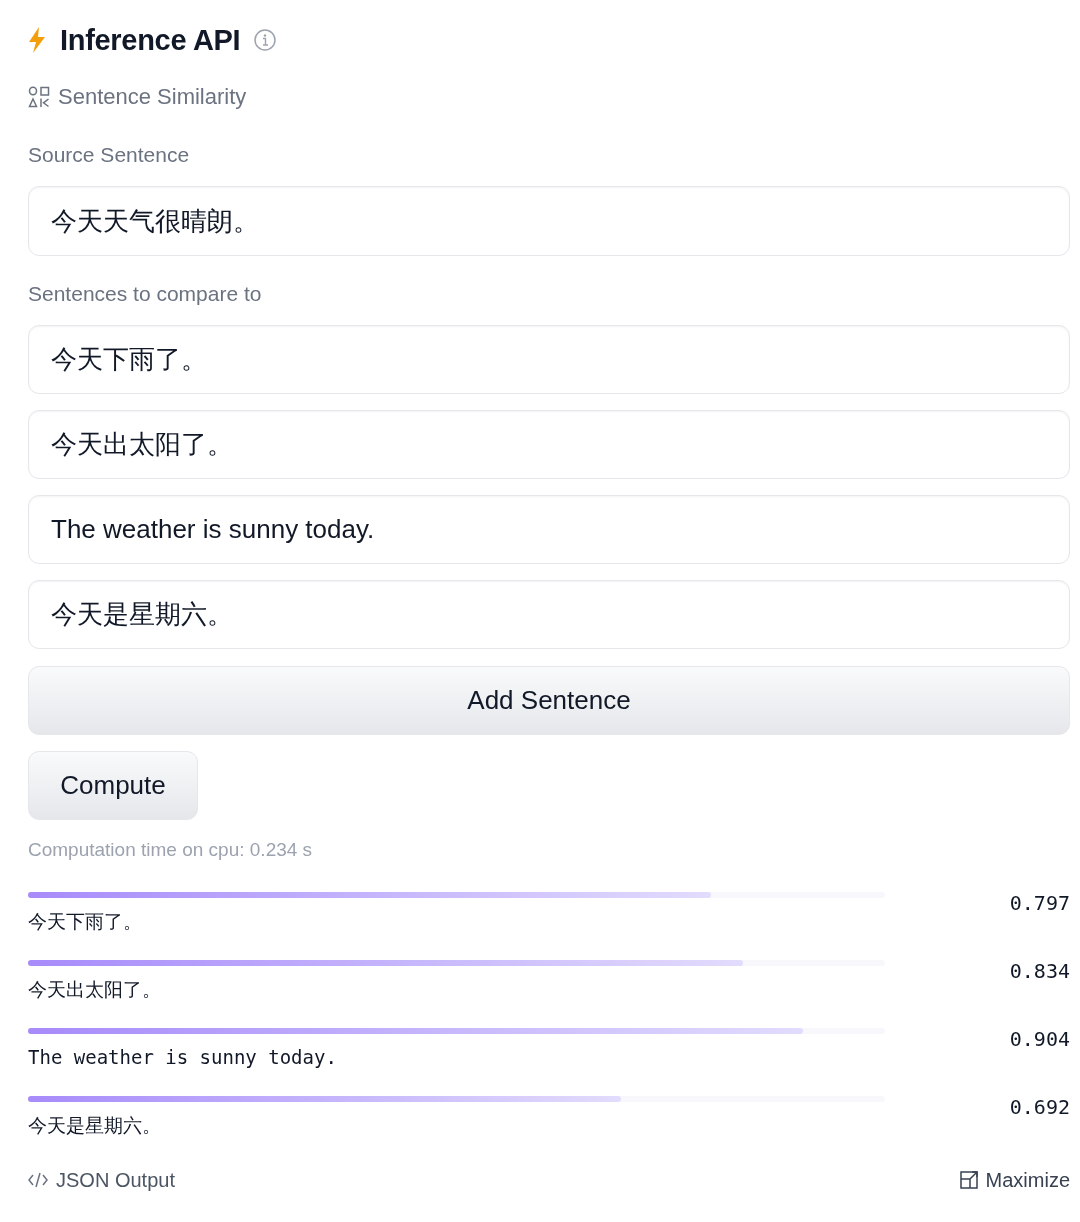 The height and width of the screenshot is (1222, 1080). What do you see at coordinates (182, 1057) in the screenshot?
I see `result-sentence: The weather is sunny today.` at bounding box center [182, 1057].